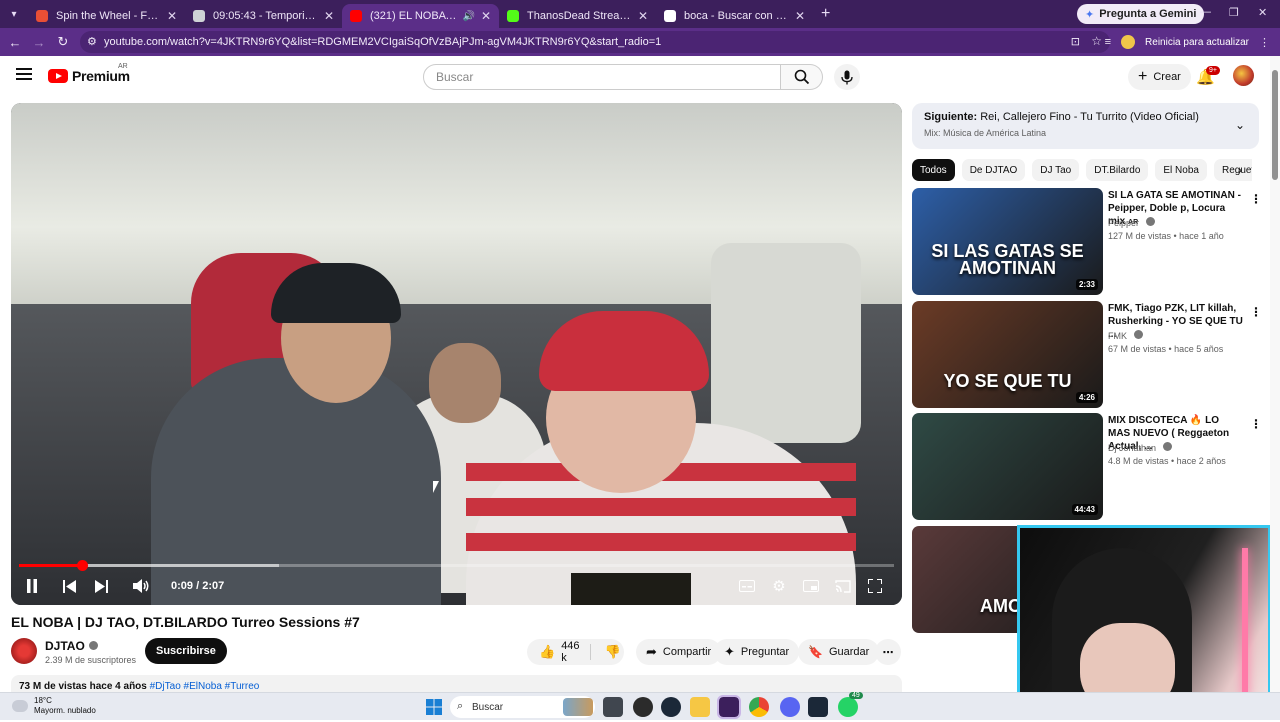 This screenshot has height=722, width=1280. Describe the element at coordinates (92, 41) in the screenshot. I see `site-info-icon: ⚙` at that location.